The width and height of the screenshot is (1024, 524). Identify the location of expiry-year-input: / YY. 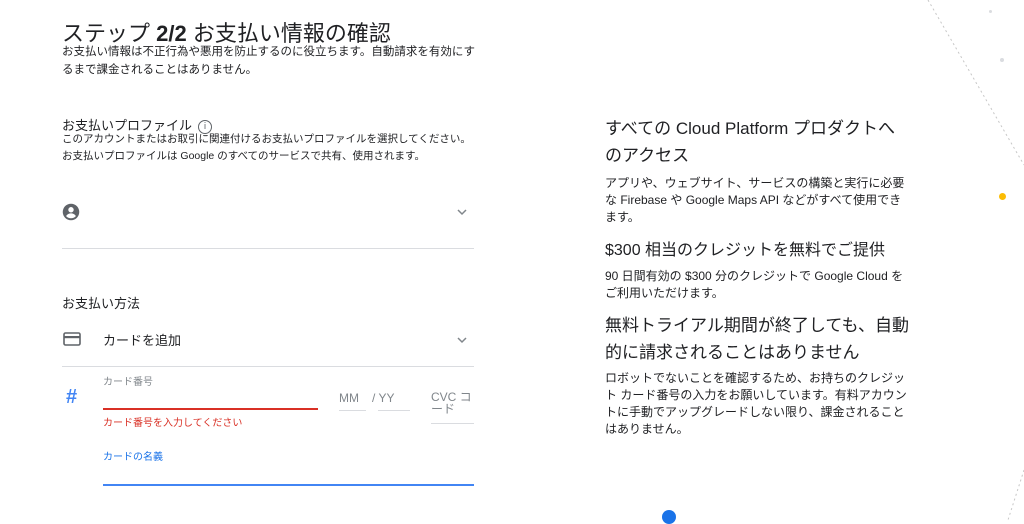
(383, 398).